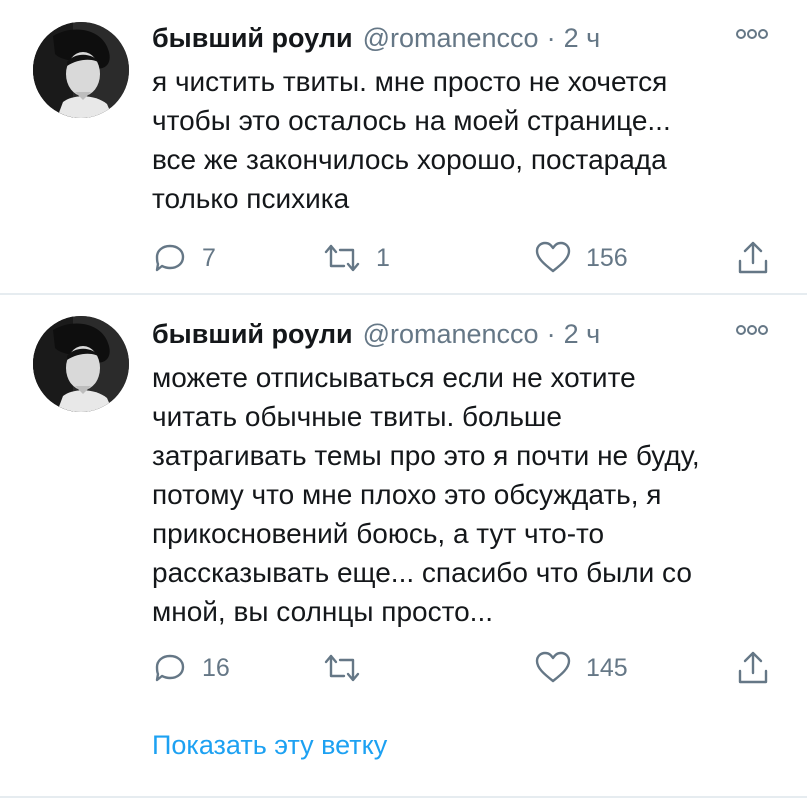 This screenshot has height=800, width=807. I want to click on retweet-count: 1, so click(383, 257).